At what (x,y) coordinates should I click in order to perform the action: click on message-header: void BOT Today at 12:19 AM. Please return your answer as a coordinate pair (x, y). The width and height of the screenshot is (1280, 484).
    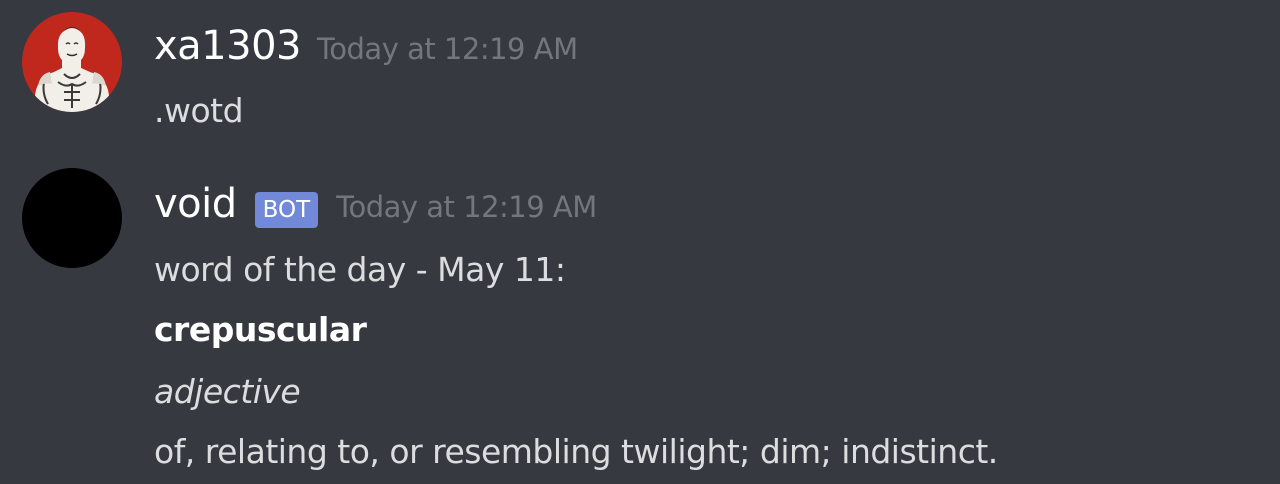
    Looking at the image, I should click on (375, 205).